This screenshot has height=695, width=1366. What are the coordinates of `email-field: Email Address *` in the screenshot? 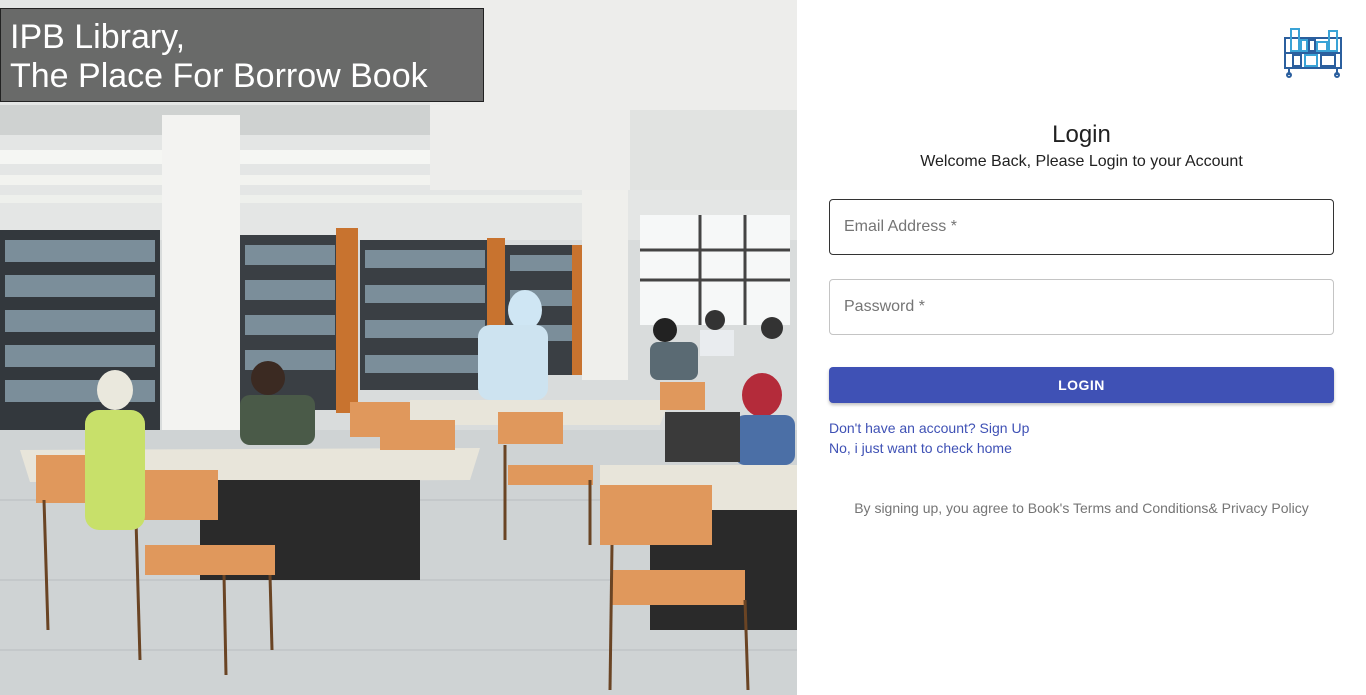 It's located at (1081, 227).